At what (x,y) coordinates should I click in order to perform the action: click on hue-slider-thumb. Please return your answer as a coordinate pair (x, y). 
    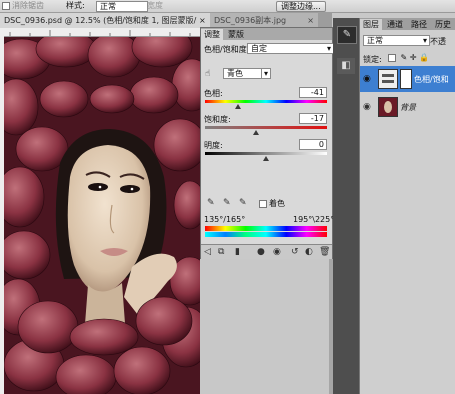
    Looking at the image, I should click on (237, 106).